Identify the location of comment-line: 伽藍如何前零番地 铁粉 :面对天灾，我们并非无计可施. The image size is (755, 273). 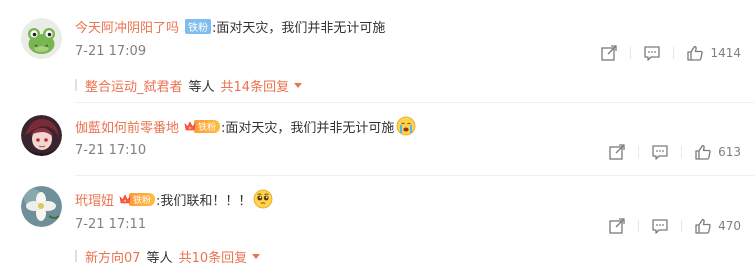
(245, 126).